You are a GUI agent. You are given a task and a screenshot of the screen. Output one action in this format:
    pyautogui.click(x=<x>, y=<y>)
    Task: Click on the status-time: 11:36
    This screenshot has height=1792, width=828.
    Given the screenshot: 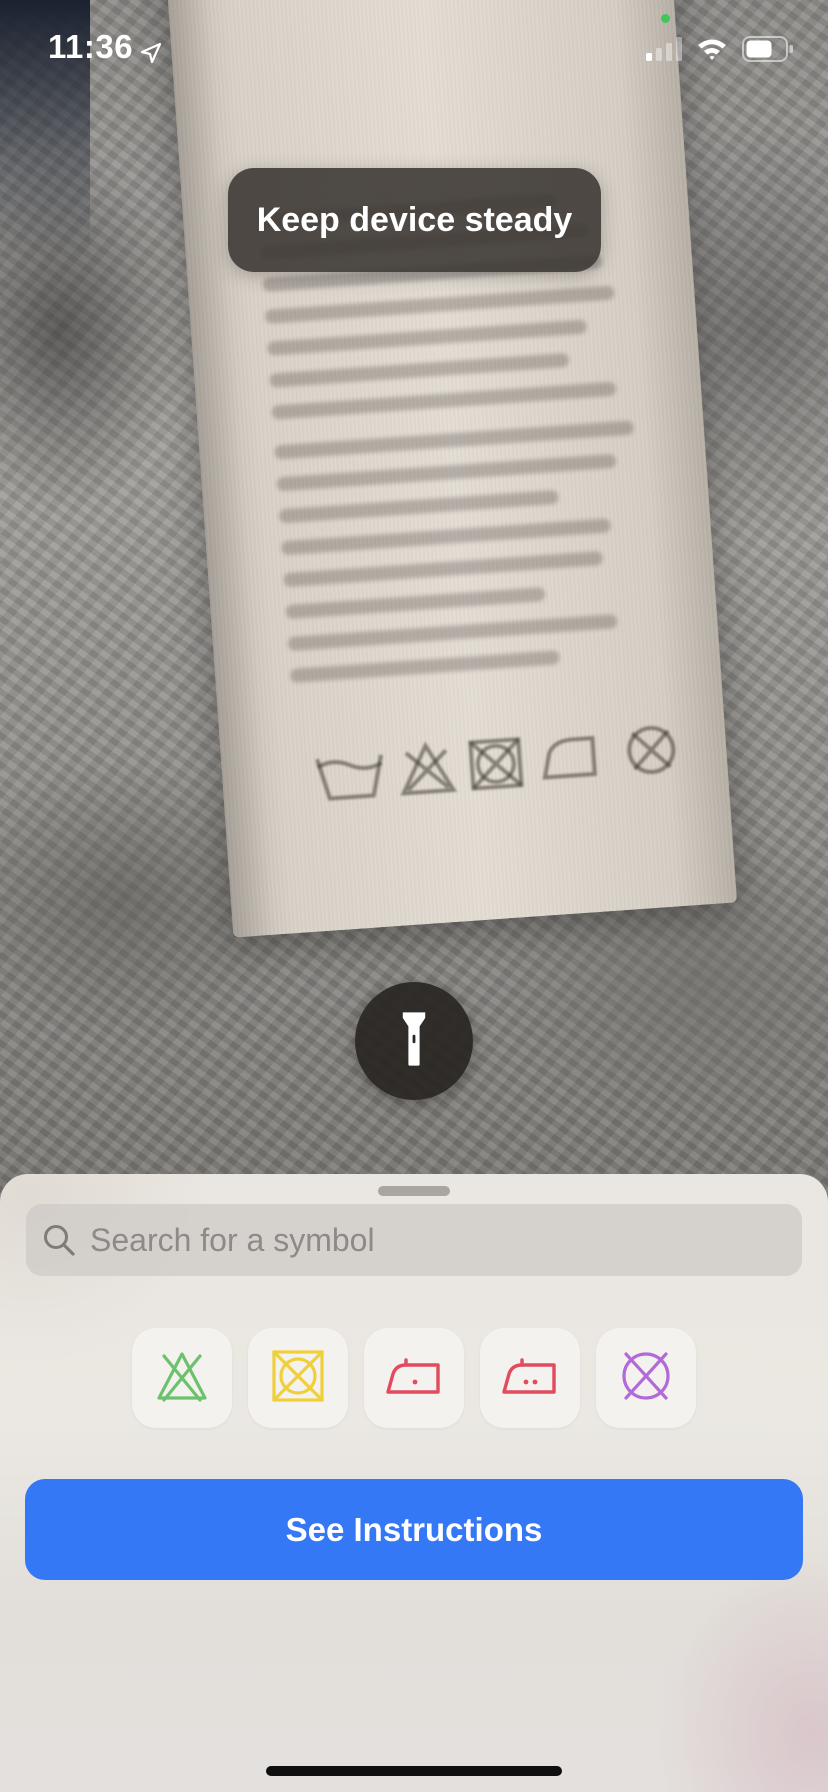 What is the action you would take?
    pyautogui.click(x=105, y=47)
    